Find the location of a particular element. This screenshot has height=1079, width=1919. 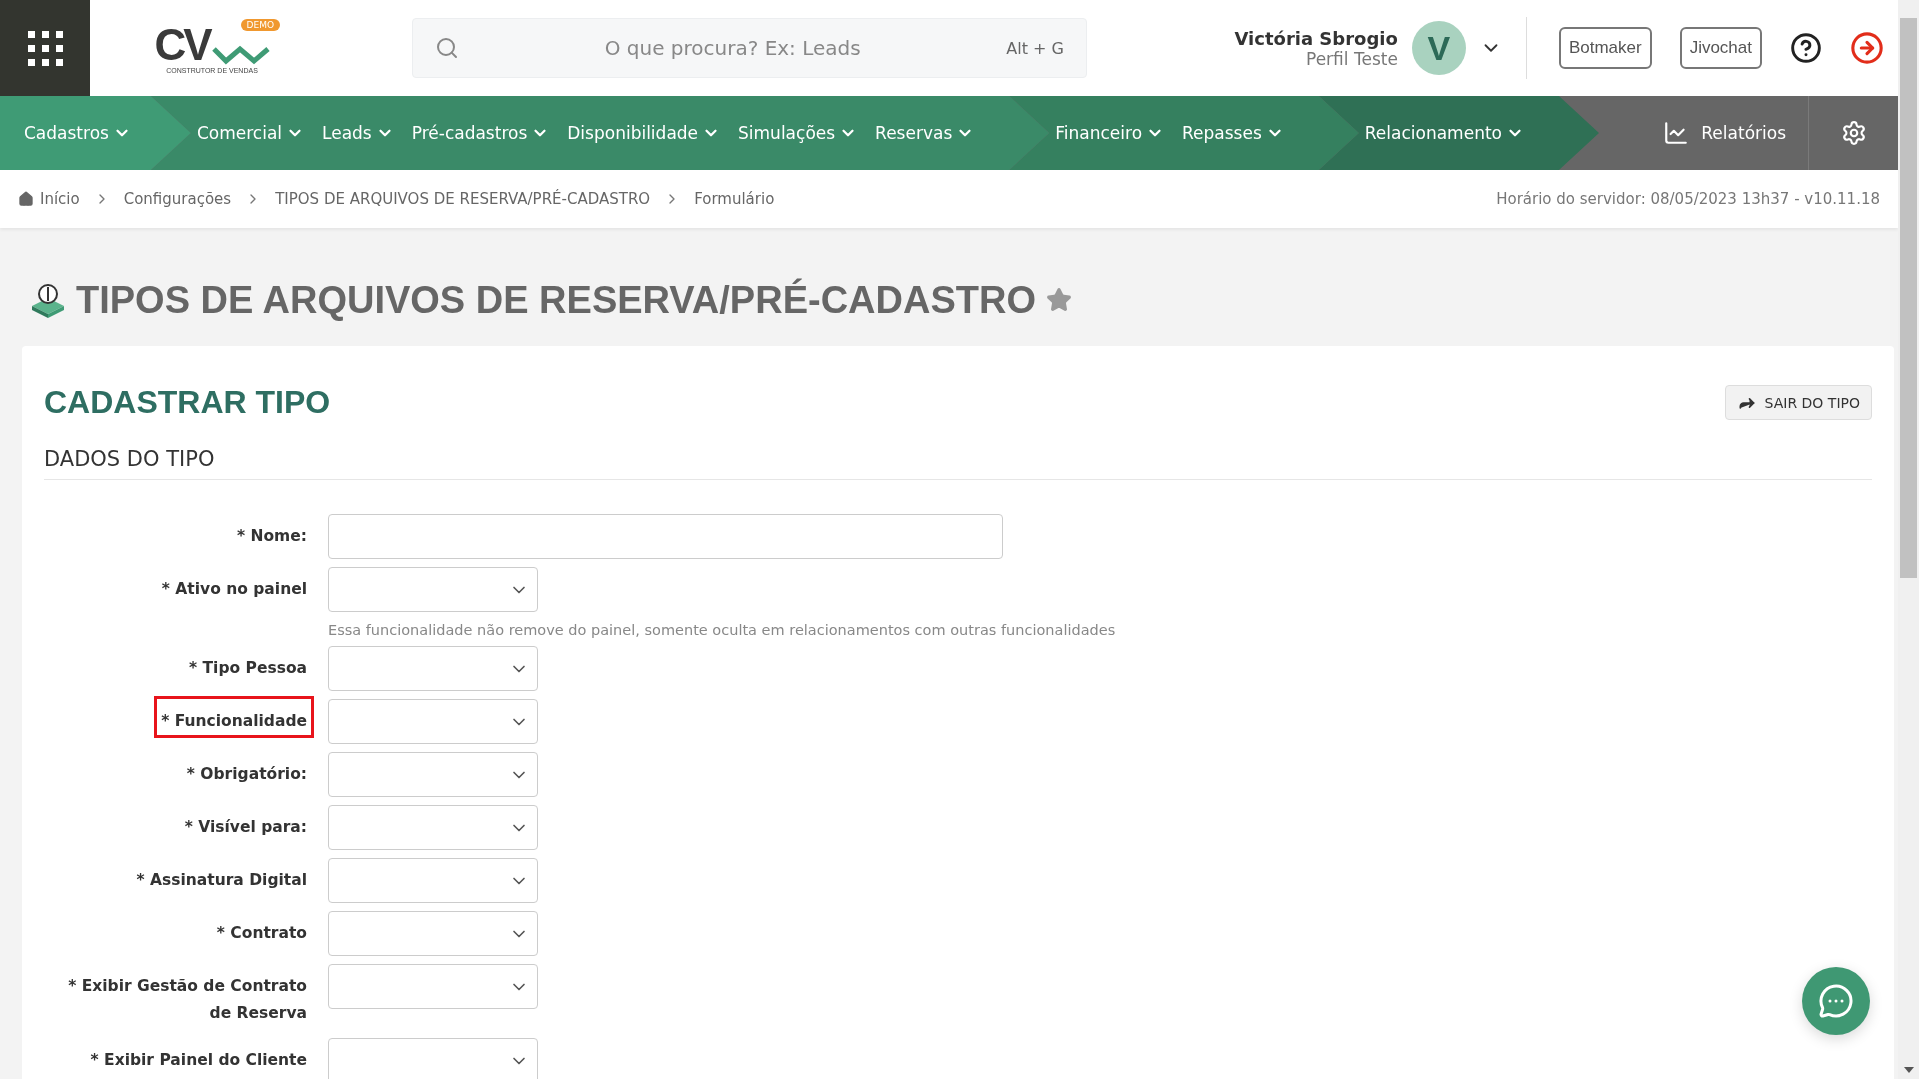

server-time: Horário do servidor: 08/05/2023 13h37 - v10.11.18 is located at coordinates (1688, 199).